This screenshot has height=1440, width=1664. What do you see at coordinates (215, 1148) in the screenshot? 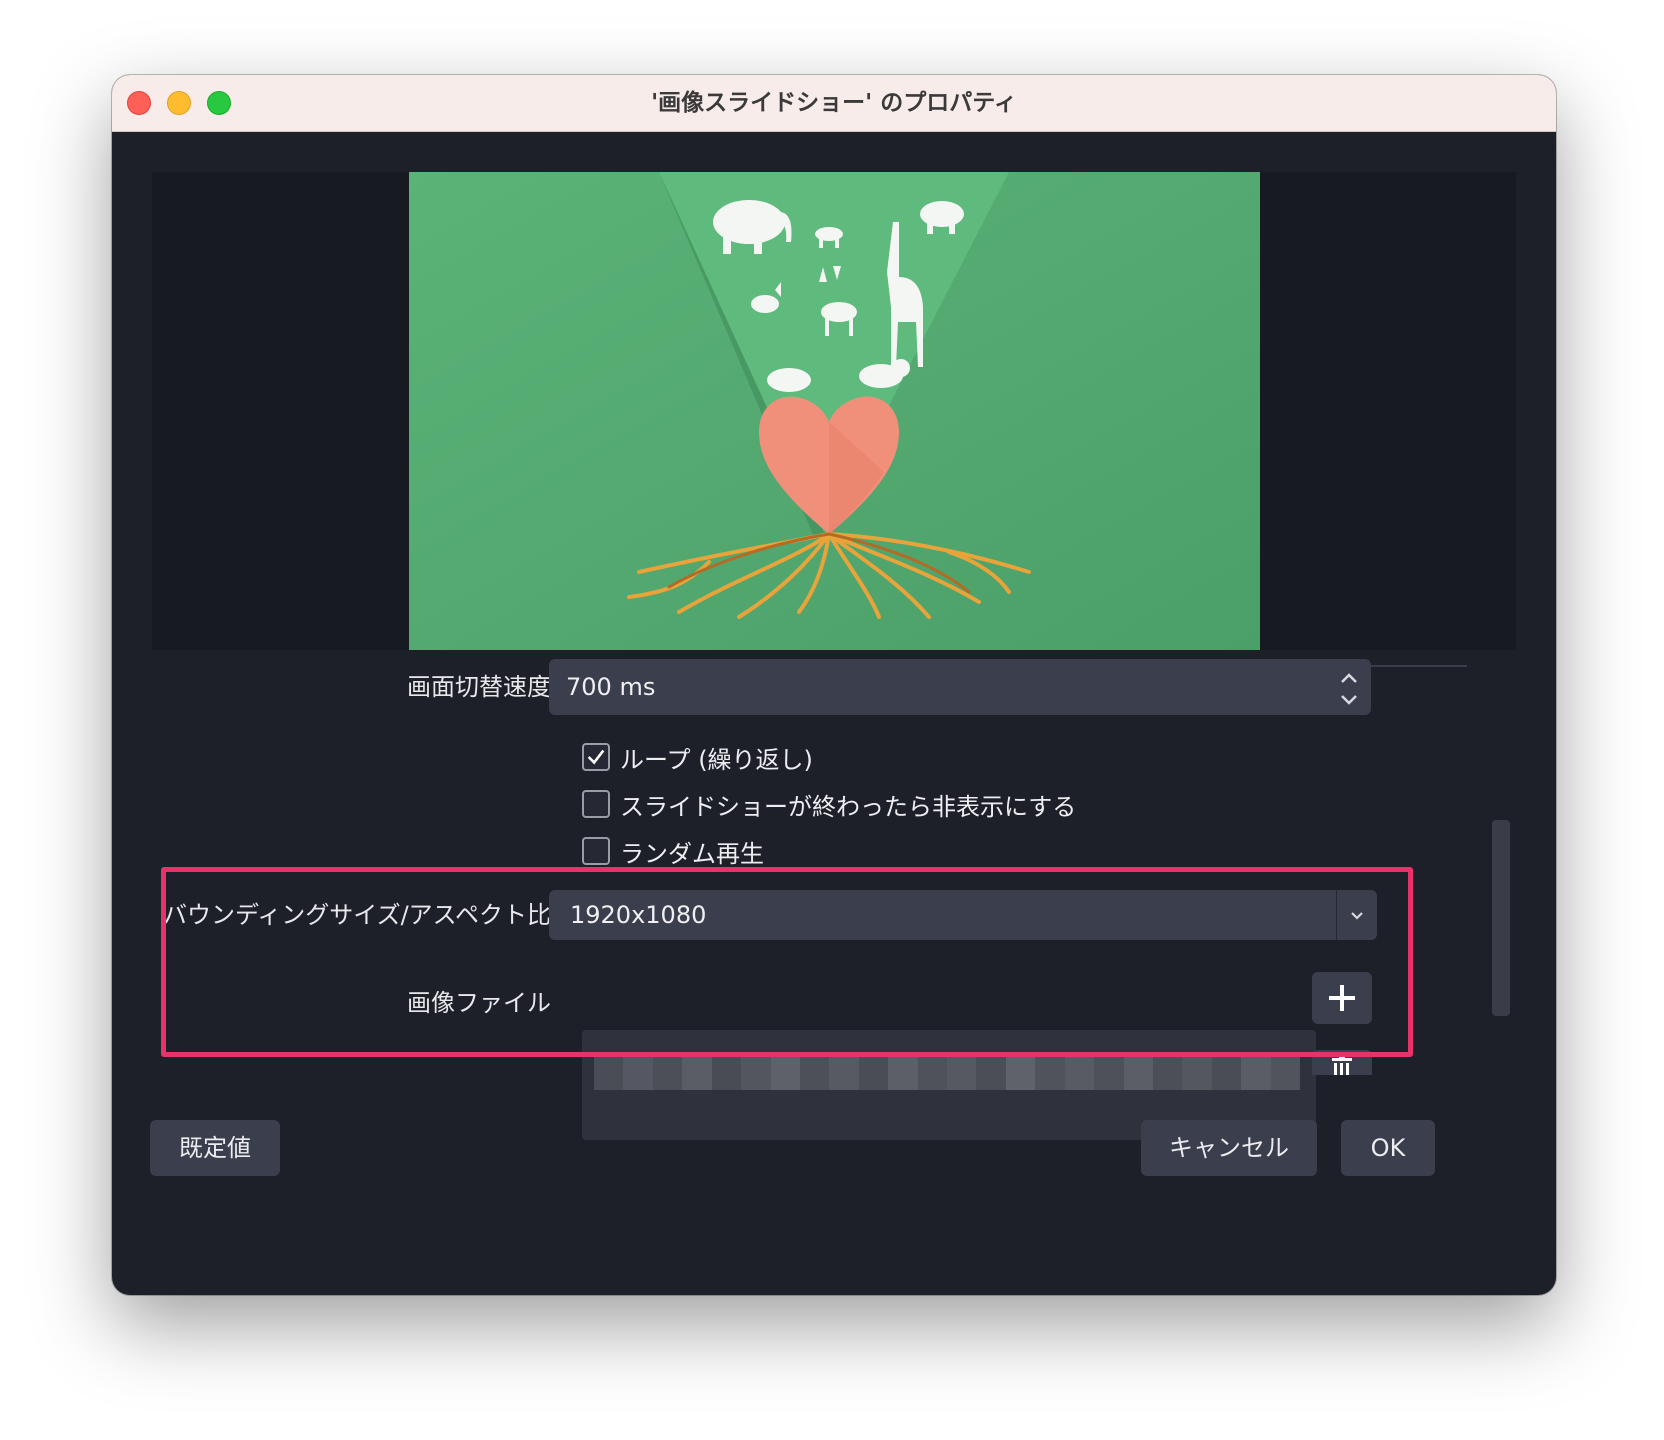
I see `defaults-button: 既定値` at bounding box center [215, 1148].